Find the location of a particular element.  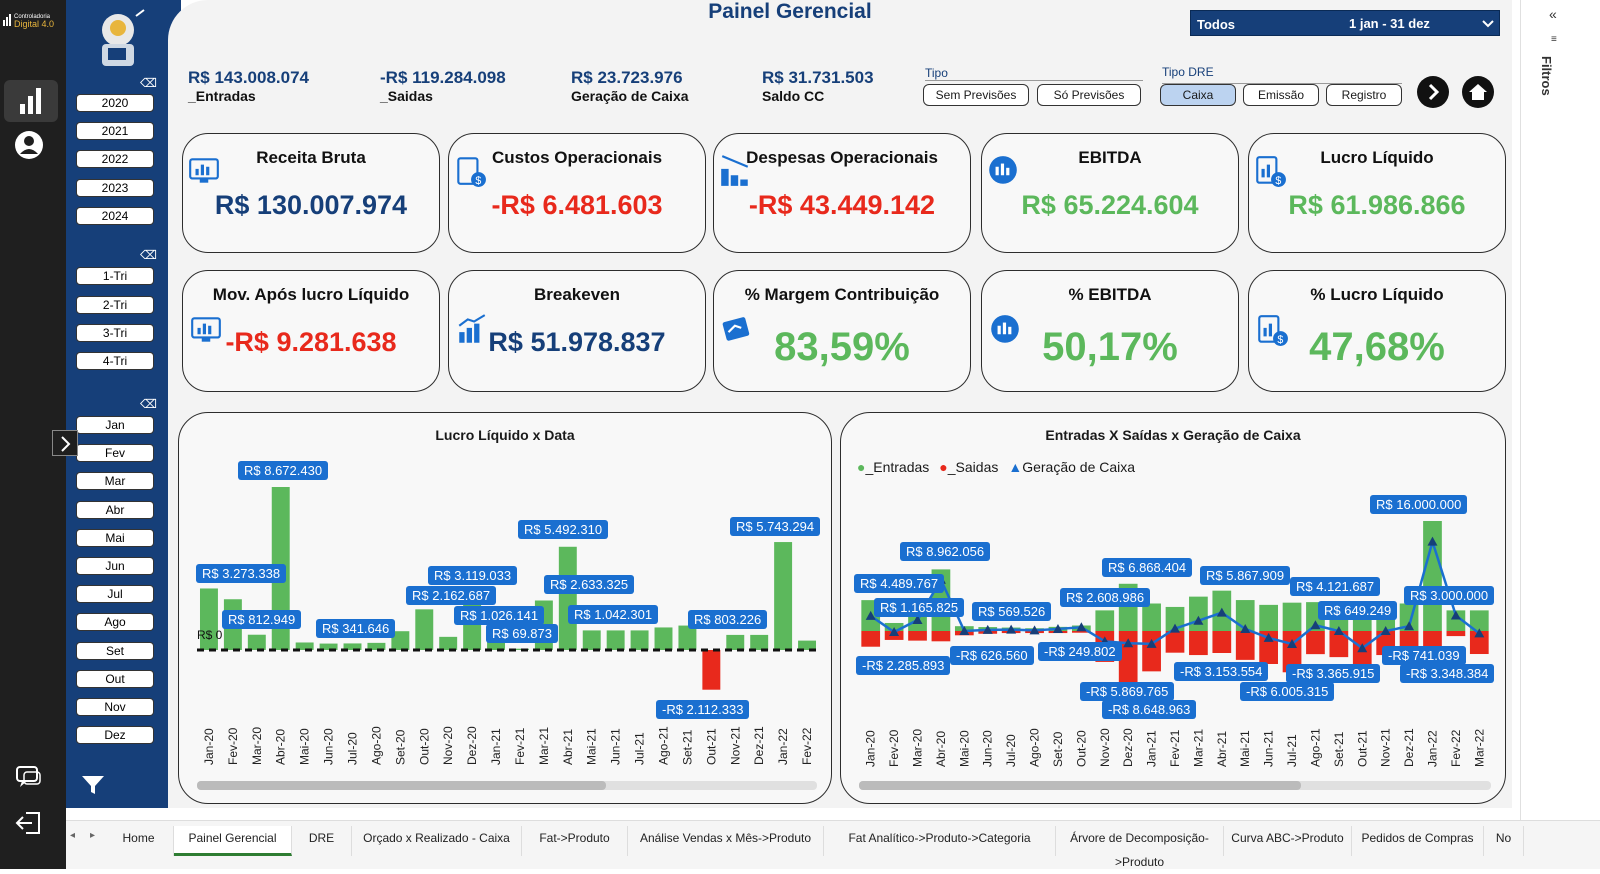

quarter-button-2: 2-Tri is located at coordinates (115, 305).